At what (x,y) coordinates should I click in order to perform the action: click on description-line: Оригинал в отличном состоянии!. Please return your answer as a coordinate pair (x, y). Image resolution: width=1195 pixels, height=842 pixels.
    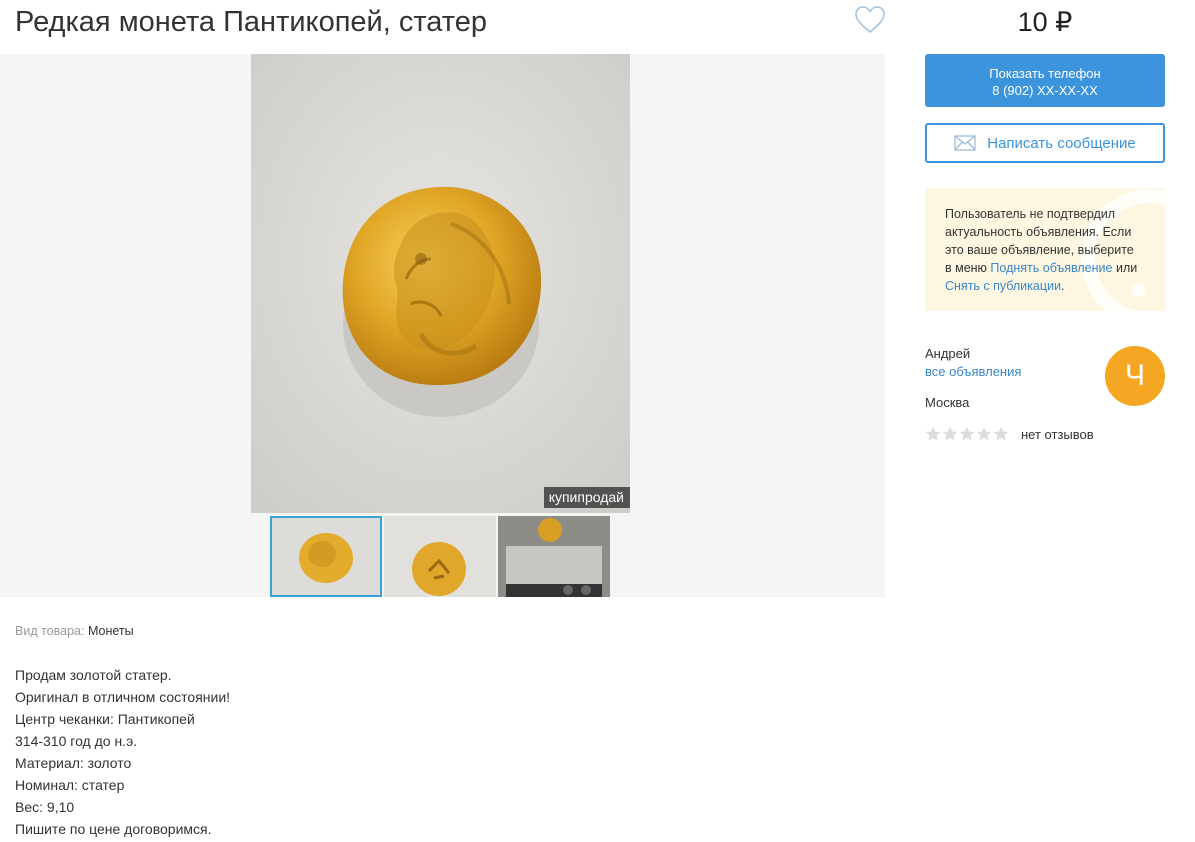
    Looking at the image, I should click on (123, 697).